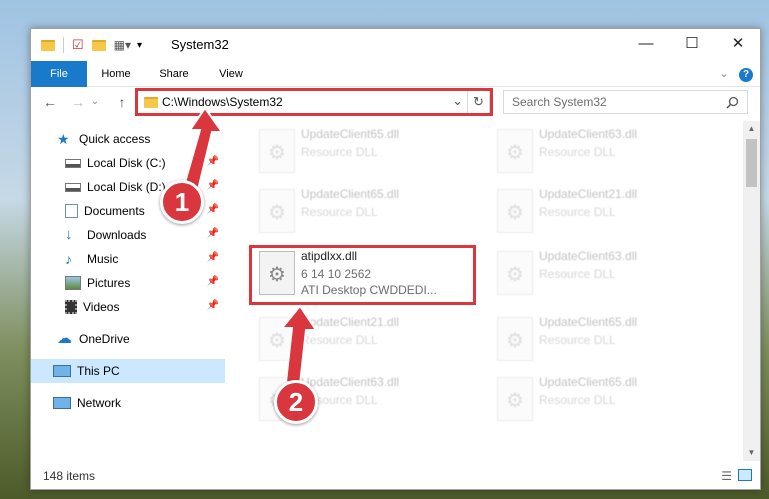  What do you see at coordinates (182, 202) in the screenshot?
I see `callout-1: 1` at bounding box center [182, 202].